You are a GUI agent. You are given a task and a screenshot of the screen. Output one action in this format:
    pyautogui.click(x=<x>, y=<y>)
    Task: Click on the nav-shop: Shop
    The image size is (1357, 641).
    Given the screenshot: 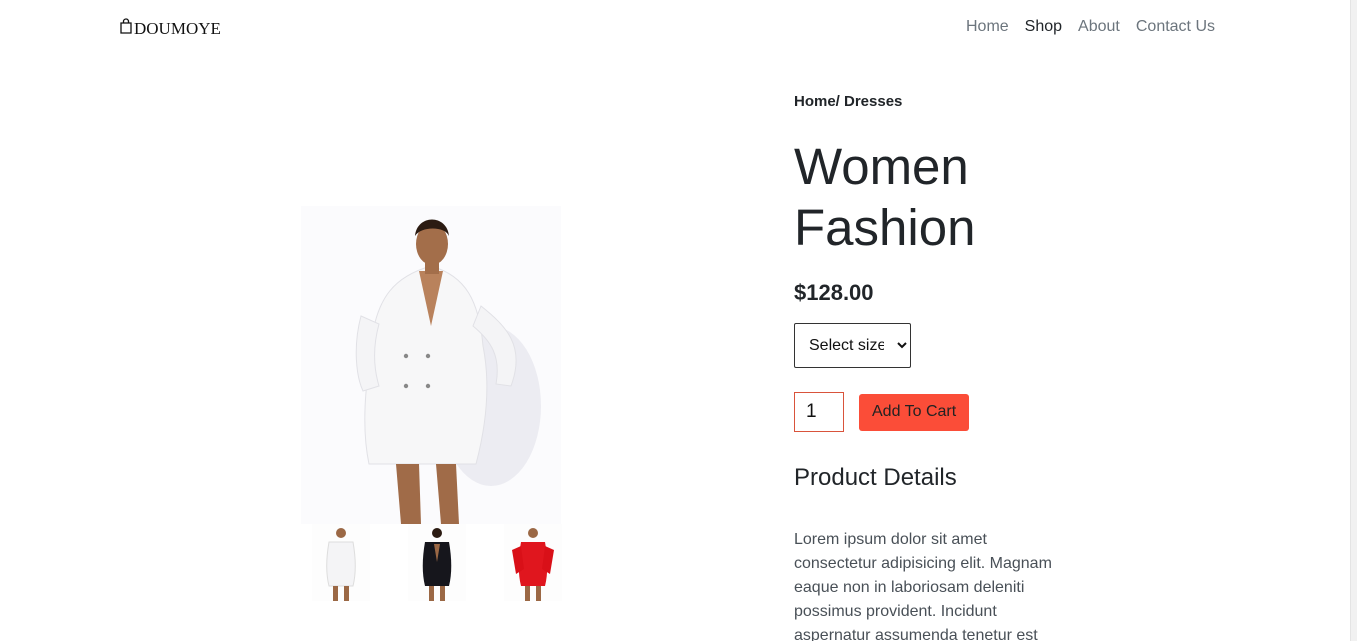 What is the action you would take?
    pyautogui.click(x=1043, y=27)
    